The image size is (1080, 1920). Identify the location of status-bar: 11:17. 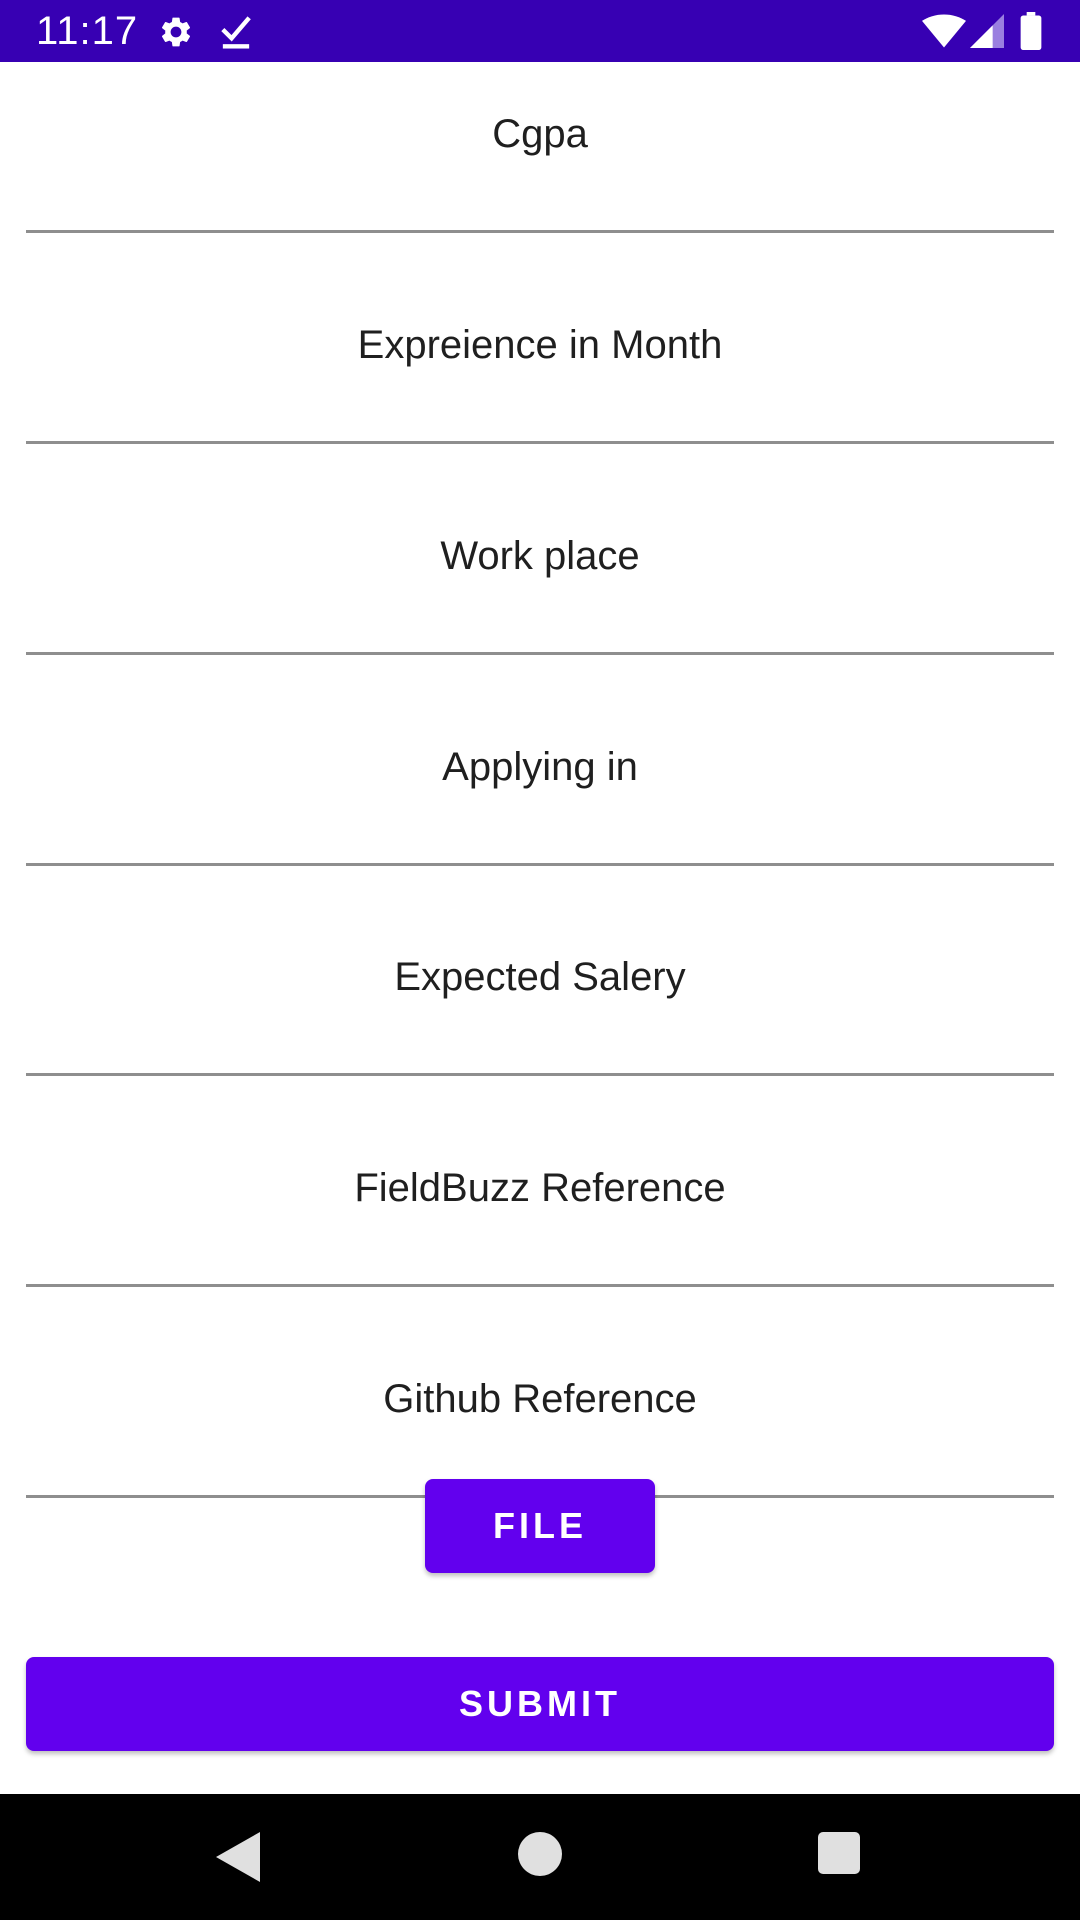
(540, 31).